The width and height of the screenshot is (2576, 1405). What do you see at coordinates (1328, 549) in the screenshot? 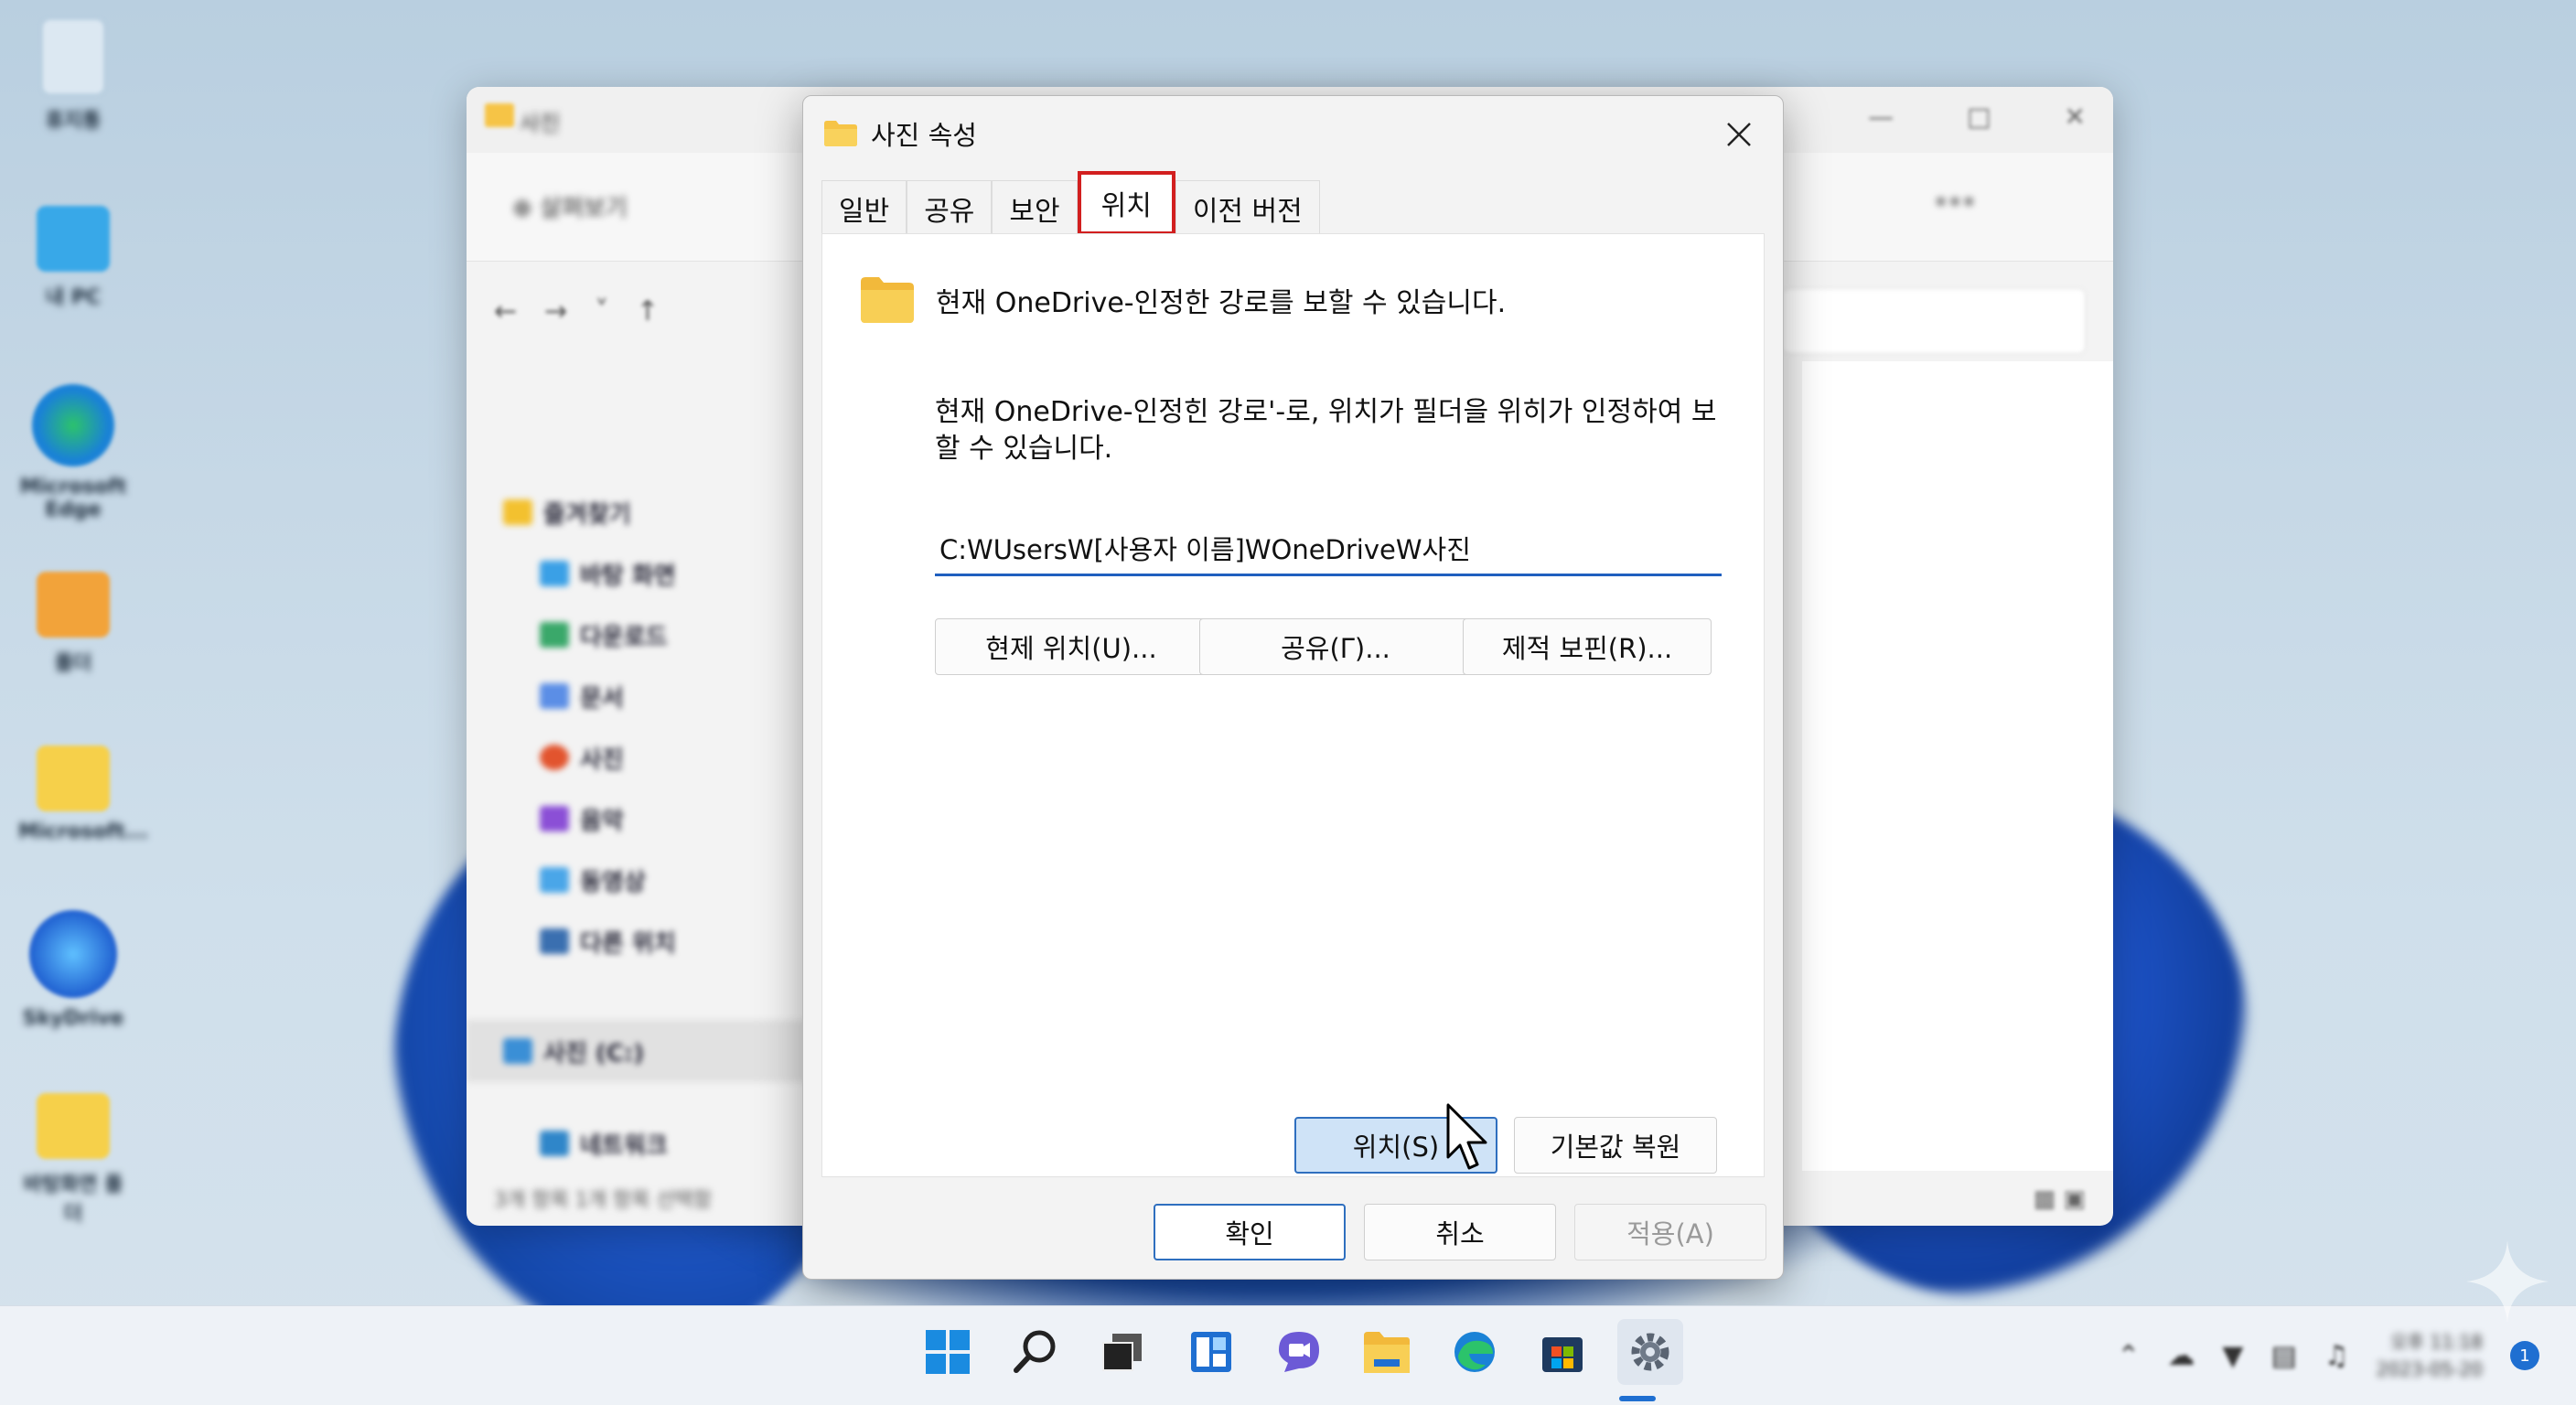
I see `location-path-input` at bounding box center [1328, 549].